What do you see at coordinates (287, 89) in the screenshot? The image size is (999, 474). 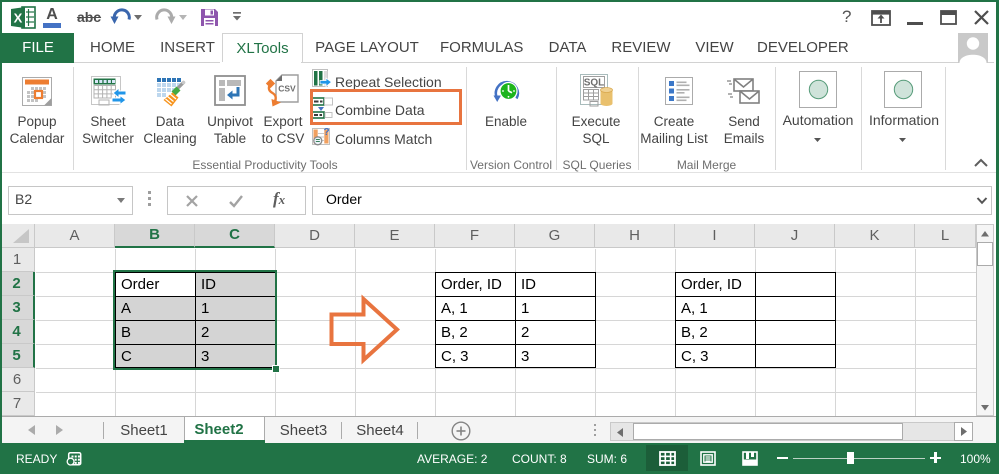 I see `svg-text: CSV` at bounding box center [287, 89].